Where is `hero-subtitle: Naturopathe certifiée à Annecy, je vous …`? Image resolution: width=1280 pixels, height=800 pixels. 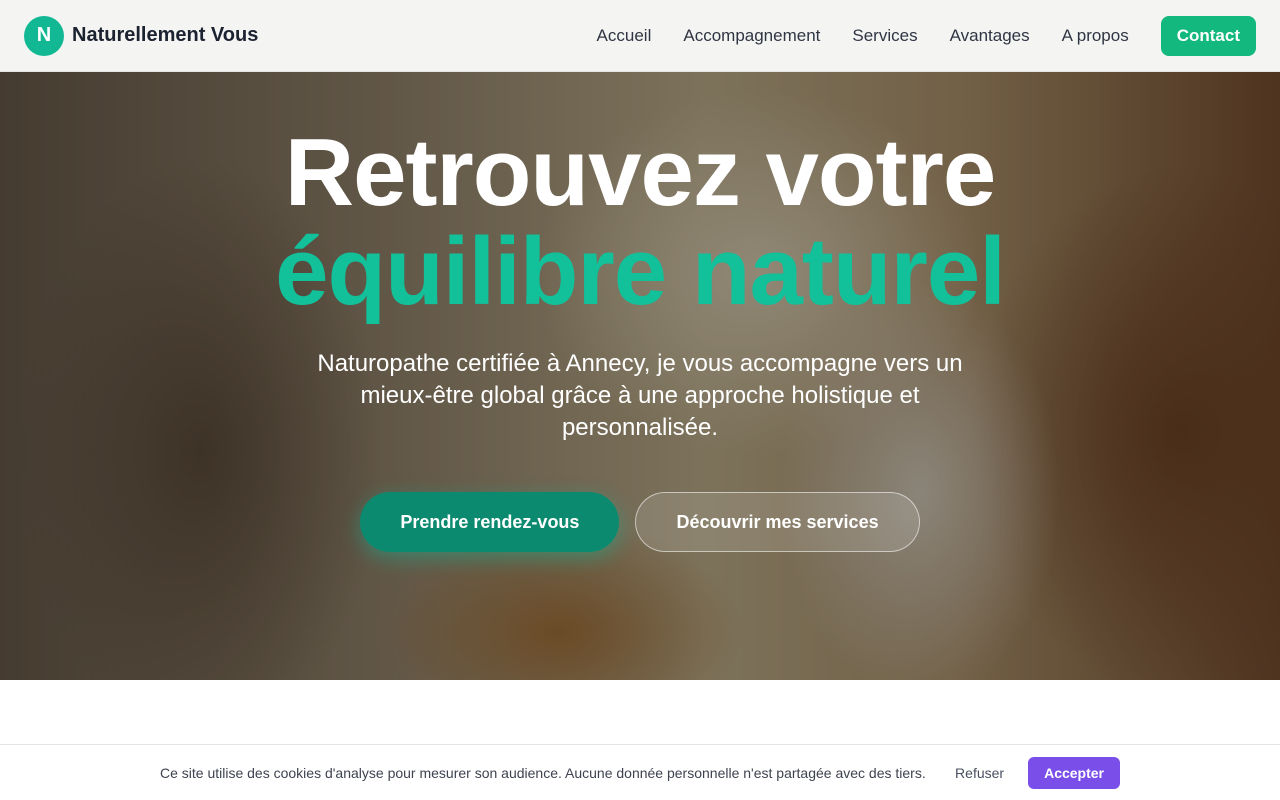
hero-subtitle: Naturopathe certifiée à Annecy, je vous … is located at coordinates (640, 395).